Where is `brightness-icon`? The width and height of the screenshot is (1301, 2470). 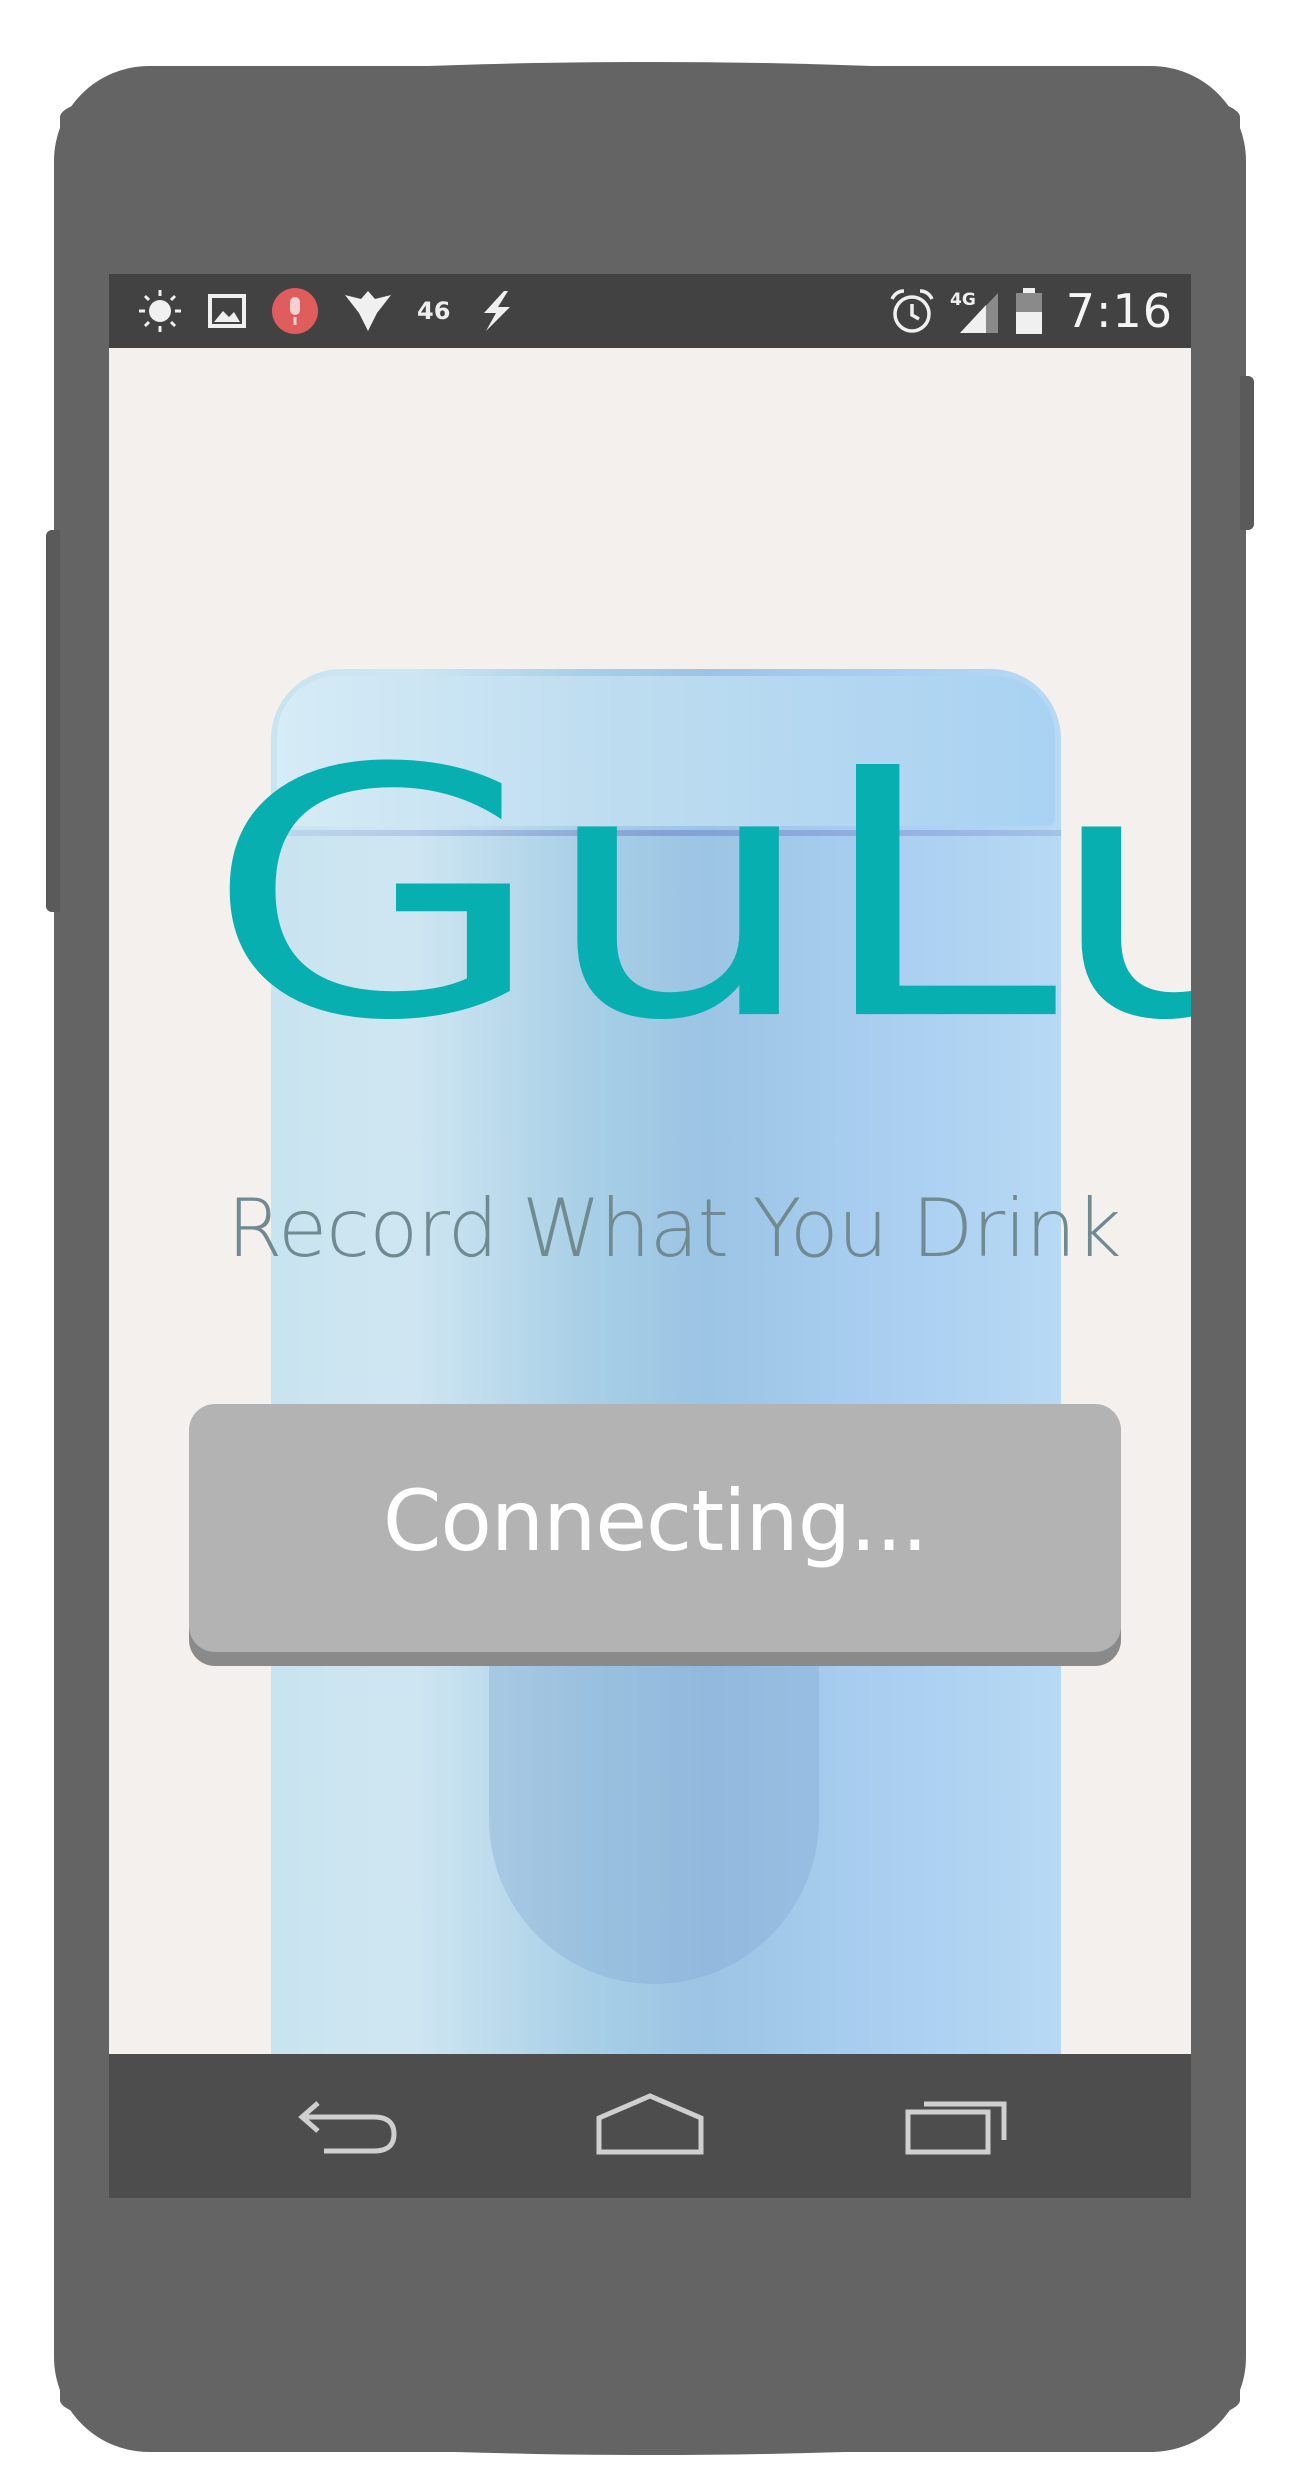
brightness-icon is located at coordinates (160, 311).